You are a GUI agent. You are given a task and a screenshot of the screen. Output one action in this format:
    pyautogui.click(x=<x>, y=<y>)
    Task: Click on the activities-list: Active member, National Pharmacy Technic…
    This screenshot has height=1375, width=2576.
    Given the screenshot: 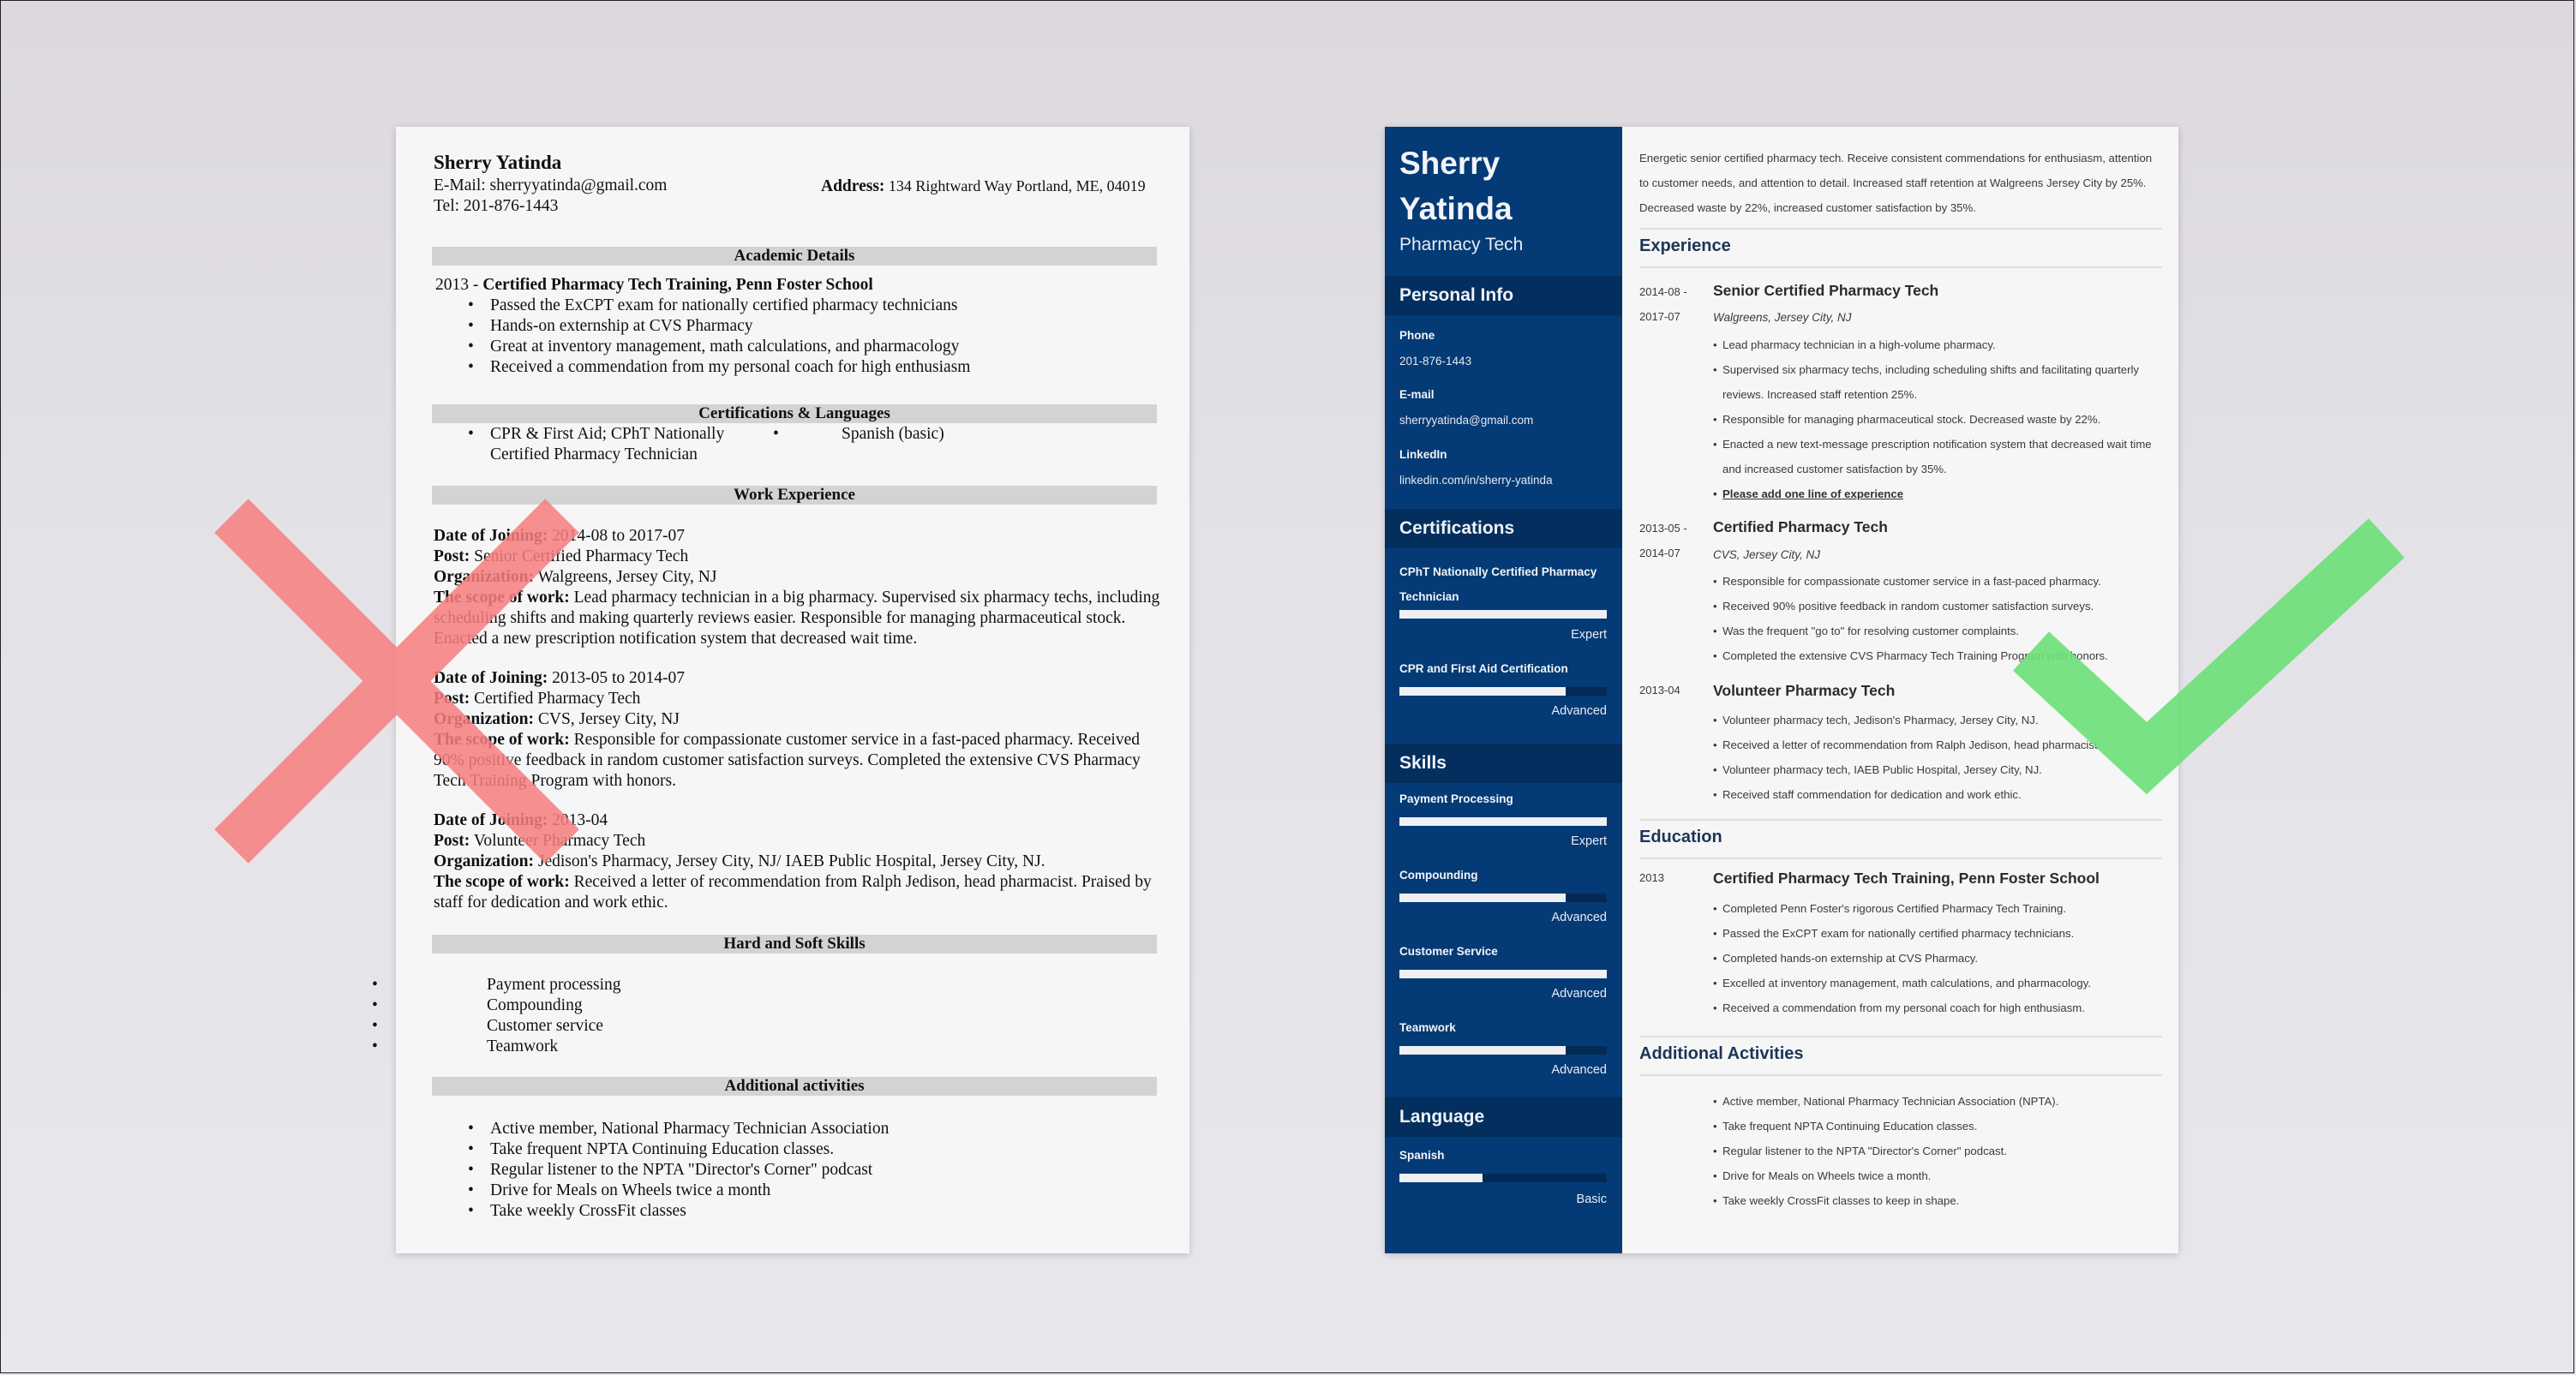 What is the action you would take?
    pyautogui.click(x=798, y=1170)
    